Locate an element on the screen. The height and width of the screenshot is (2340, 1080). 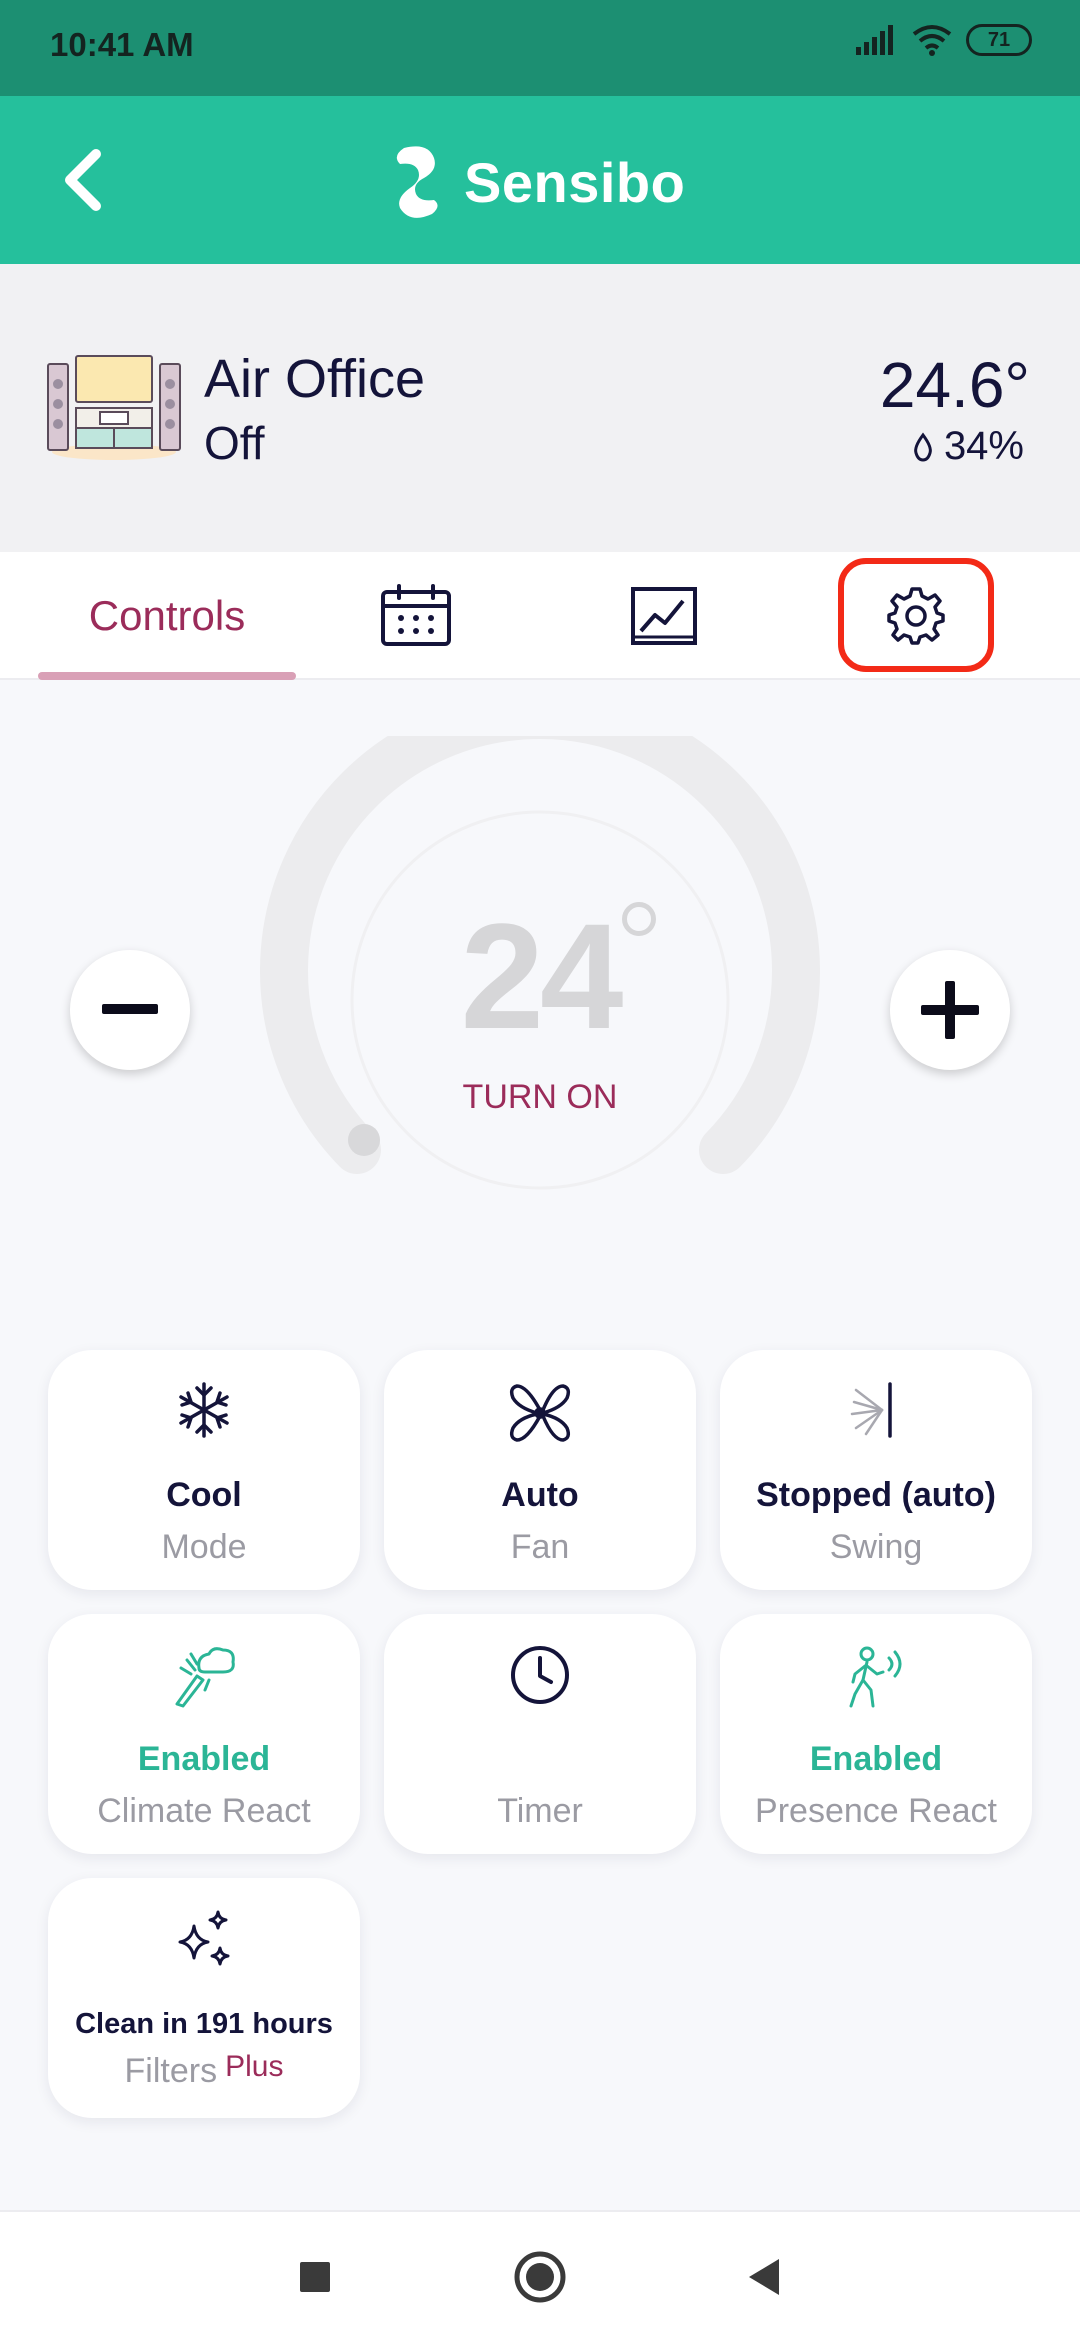
mode-label: Mode is located at coordinates (204, 1547).